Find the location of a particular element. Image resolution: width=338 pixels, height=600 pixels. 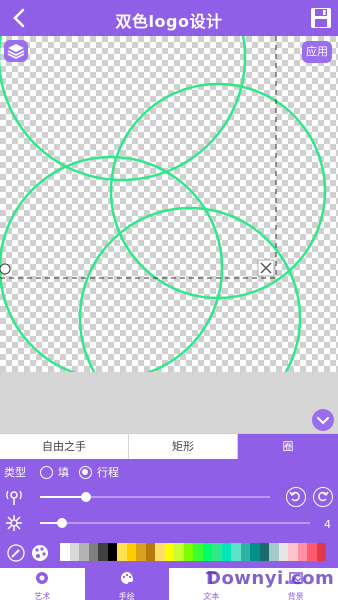

stroke-width-value: 4 is located at coordinates (327, 524).